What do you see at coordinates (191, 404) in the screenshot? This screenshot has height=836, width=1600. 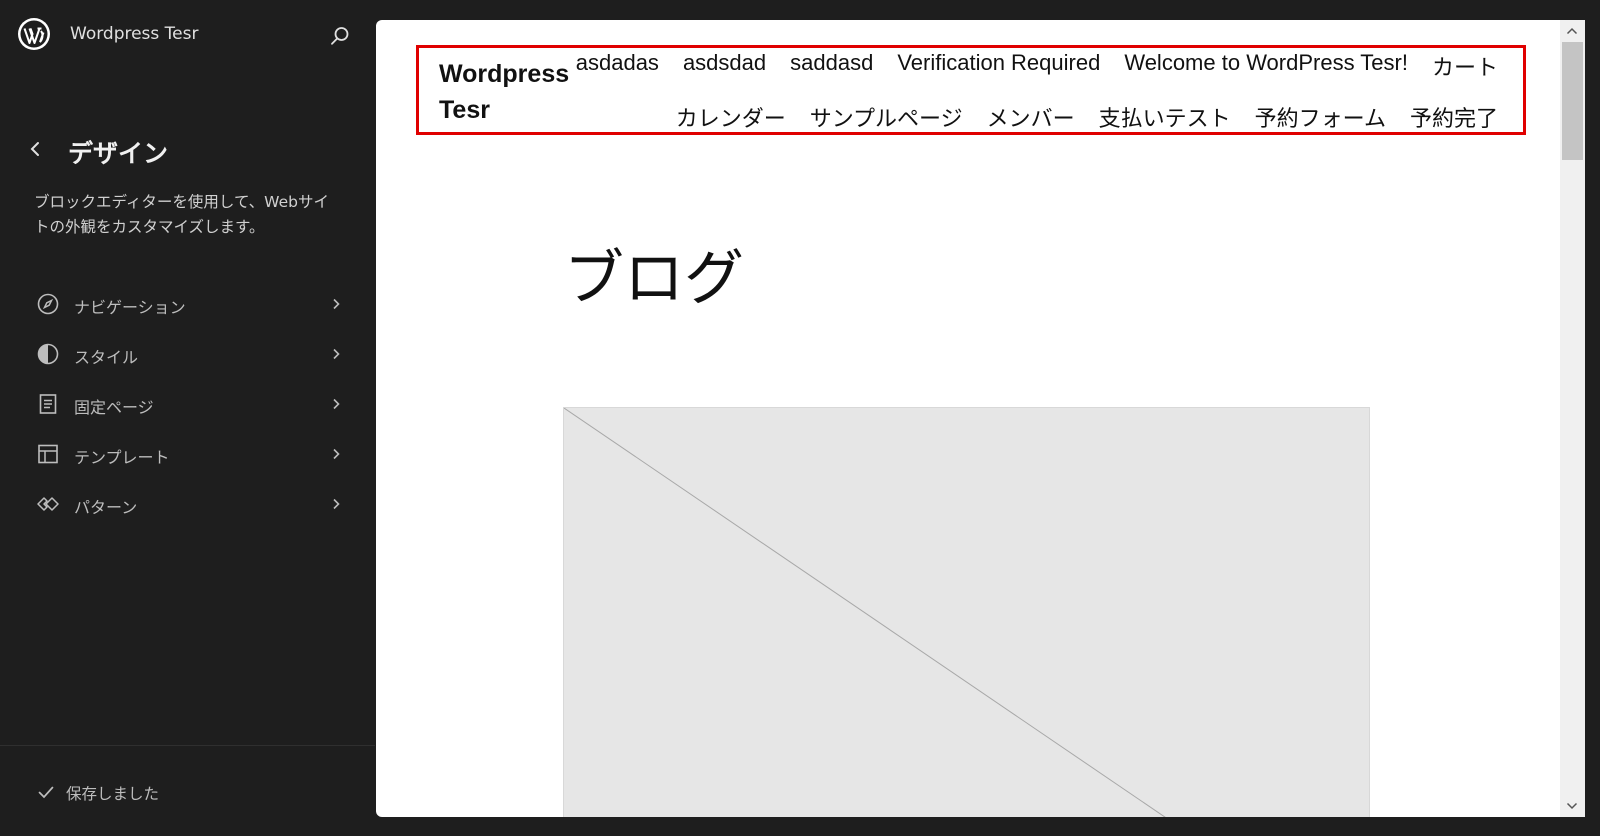 I see `sidebar-item-pages: 固定ページ` at bounding box center [191, 404].